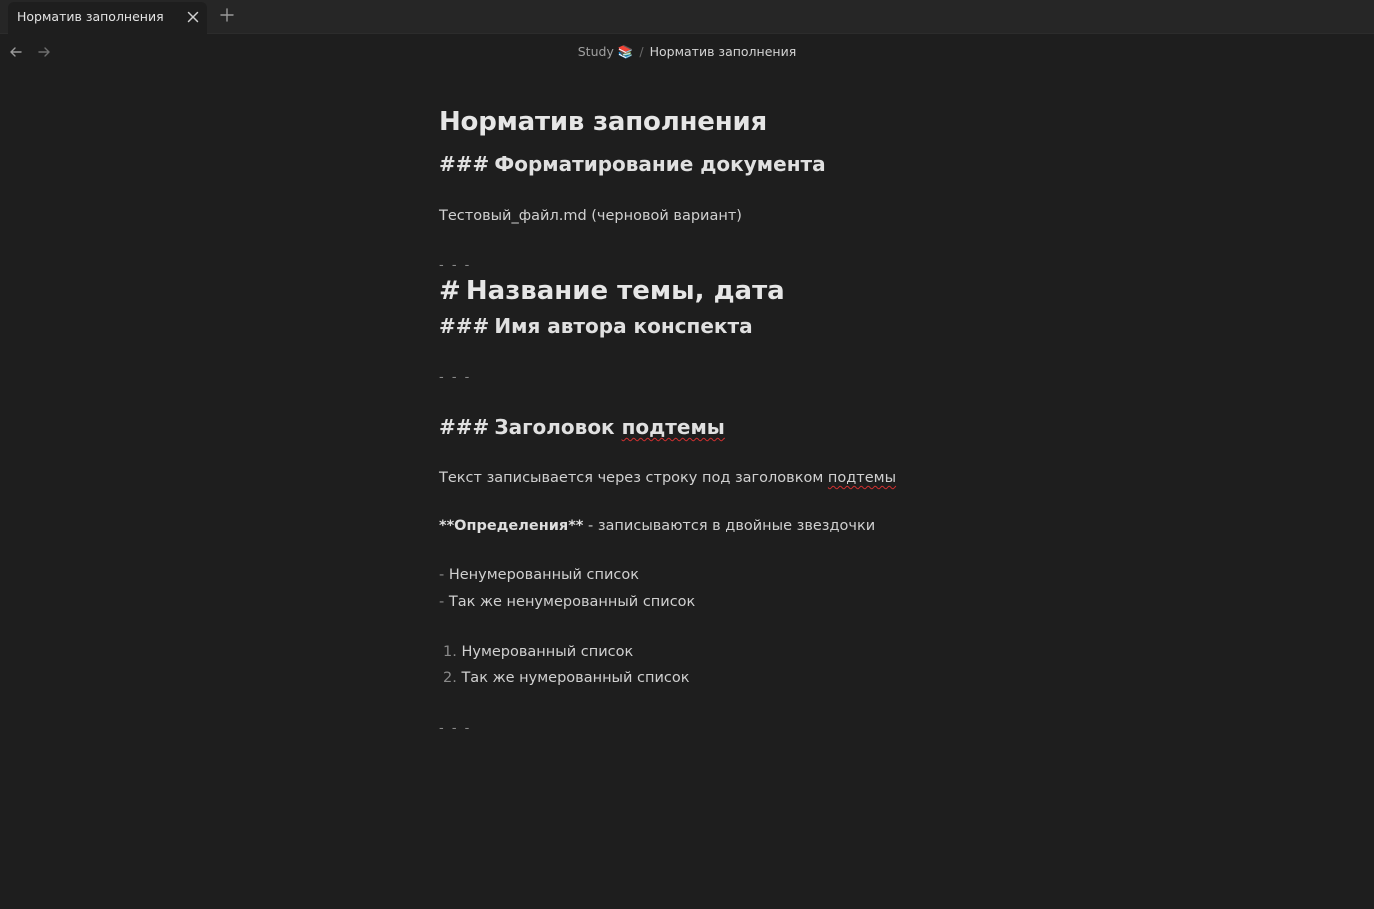 This screenshot has width=1374, height=909. What do you see at coordinates (450, 291) in the screenshot?
I see `heading-marker: #` at bounding box center [450, 291].